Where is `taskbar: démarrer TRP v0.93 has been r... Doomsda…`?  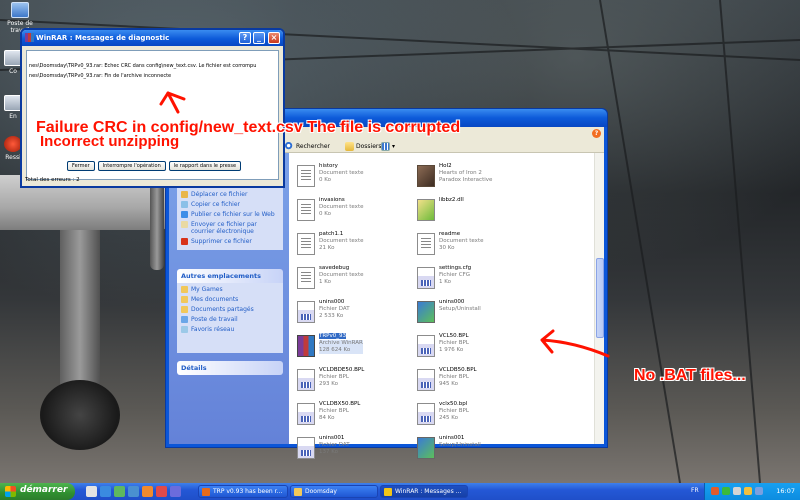
taskbar: démarrer TRP v0.93 has been r... Doomsda… is located at coordinates (400, 491).